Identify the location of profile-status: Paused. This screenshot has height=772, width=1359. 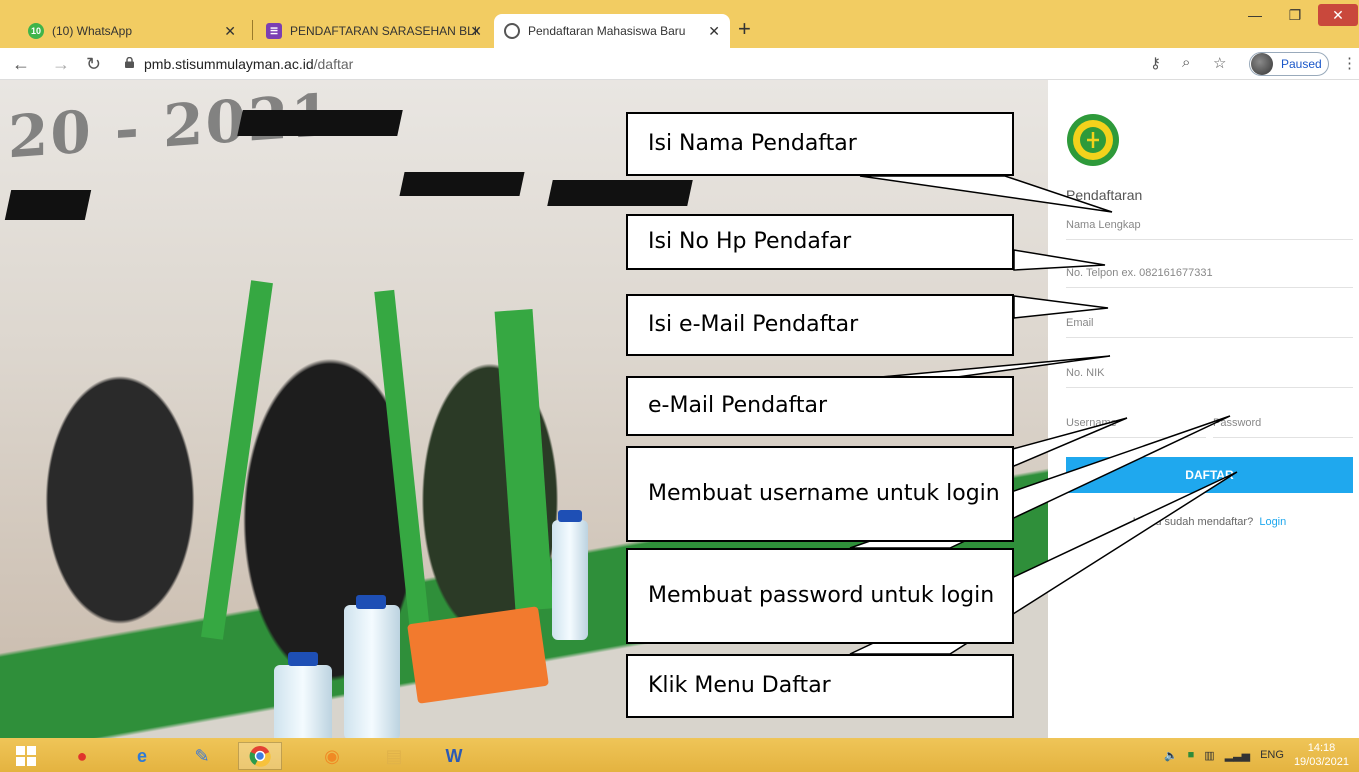
(1301, 64).